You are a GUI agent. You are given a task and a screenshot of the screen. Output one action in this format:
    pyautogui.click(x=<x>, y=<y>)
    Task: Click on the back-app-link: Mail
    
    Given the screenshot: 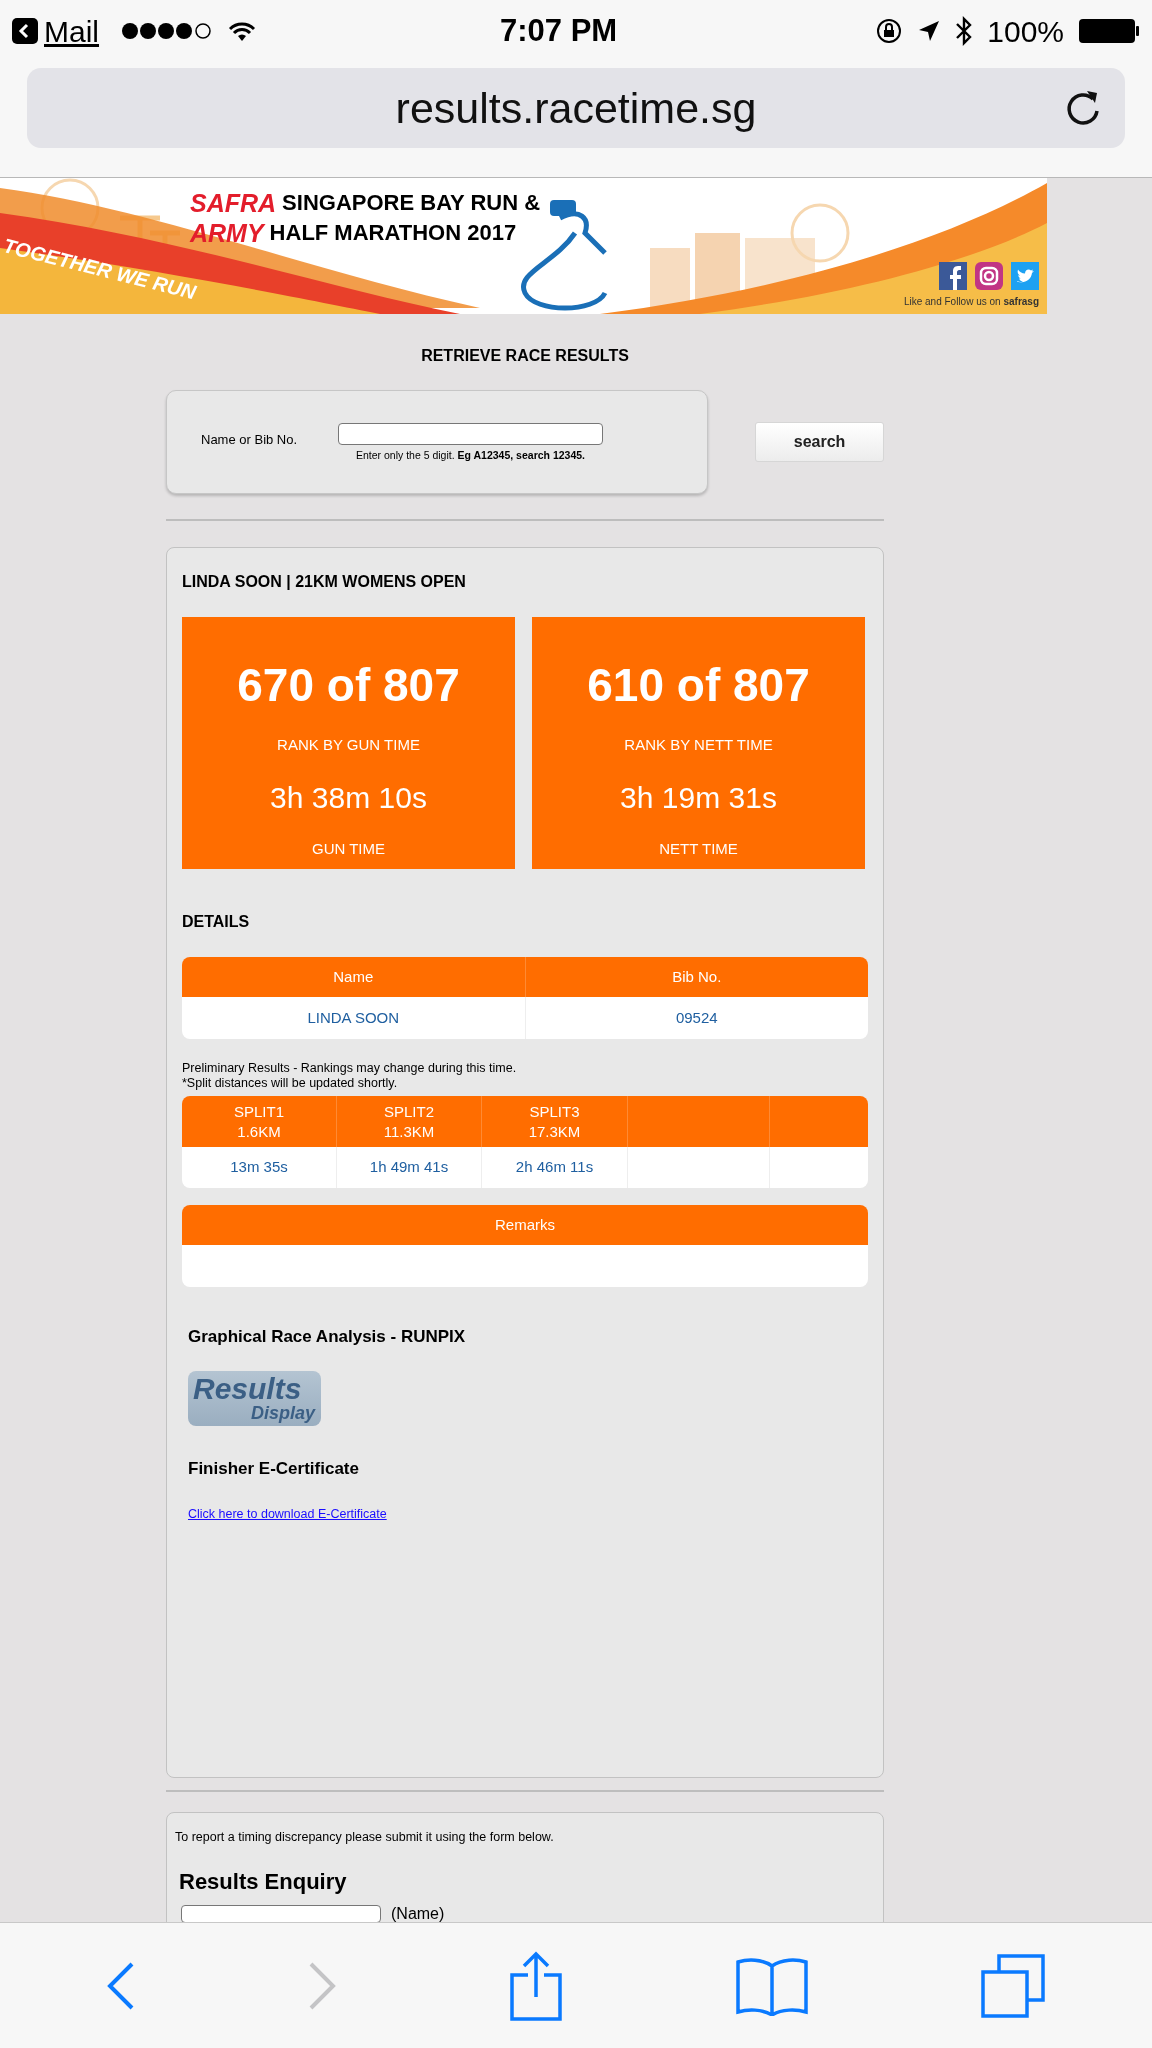 What is the action you would take?
    pyautogui.click(x=71, y=31)
    